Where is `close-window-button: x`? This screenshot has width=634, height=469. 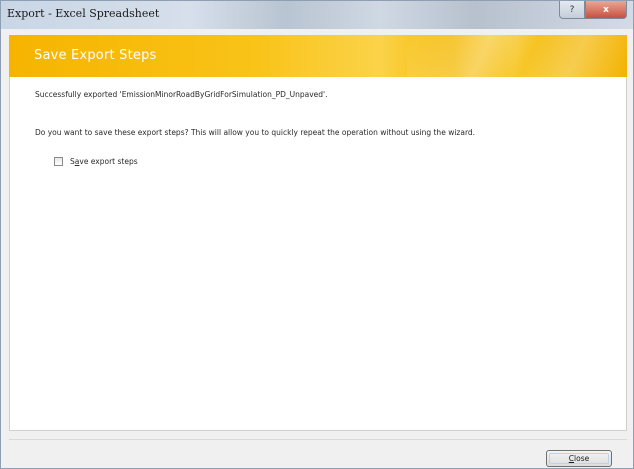 close-window-button: x is located at coordinates (606, 10).